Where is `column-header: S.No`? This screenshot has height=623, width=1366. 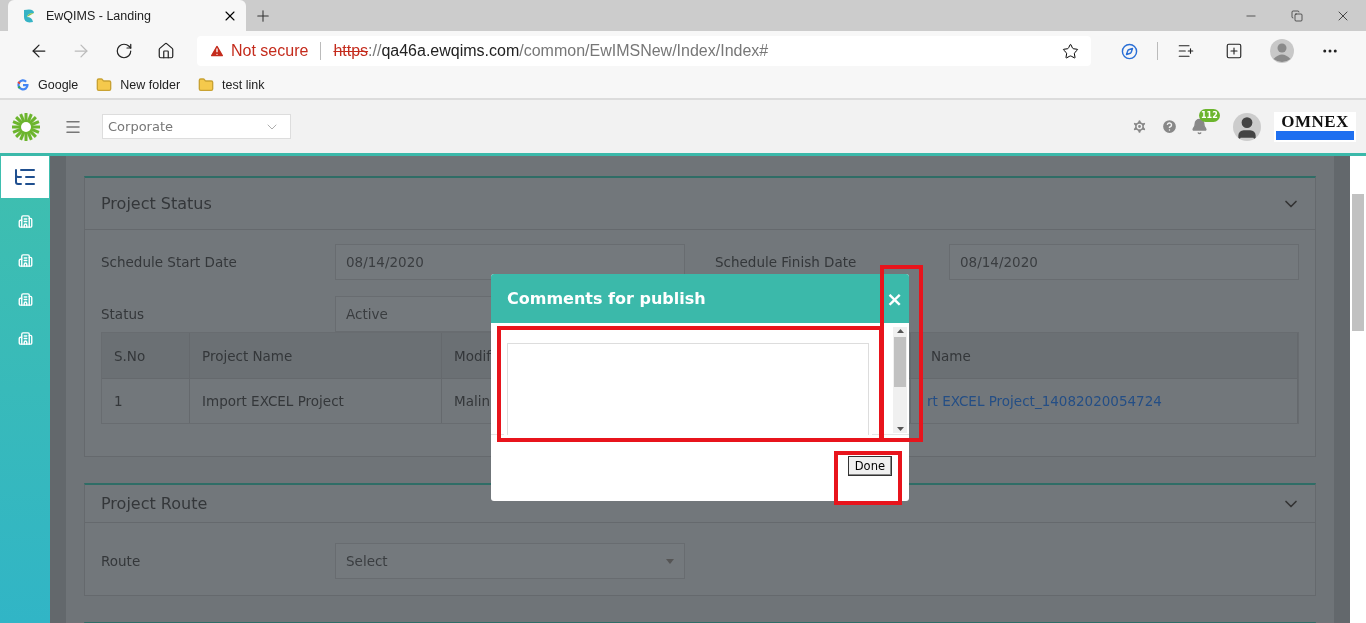 column-header: S.No is located at coordinates (146, 355).